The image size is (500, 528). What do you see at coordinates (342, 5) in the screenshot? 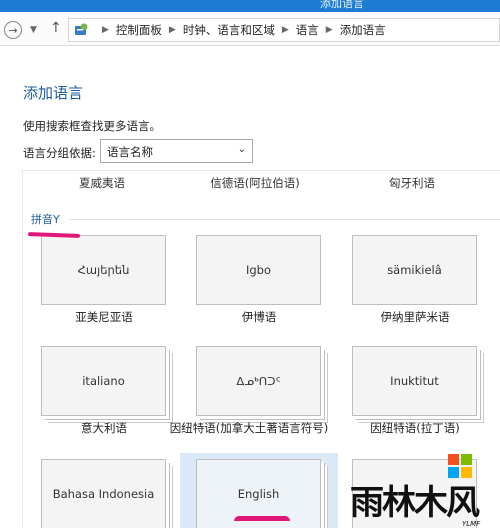
I see `window-title: 添加语言` at bounding box center [342, 5].